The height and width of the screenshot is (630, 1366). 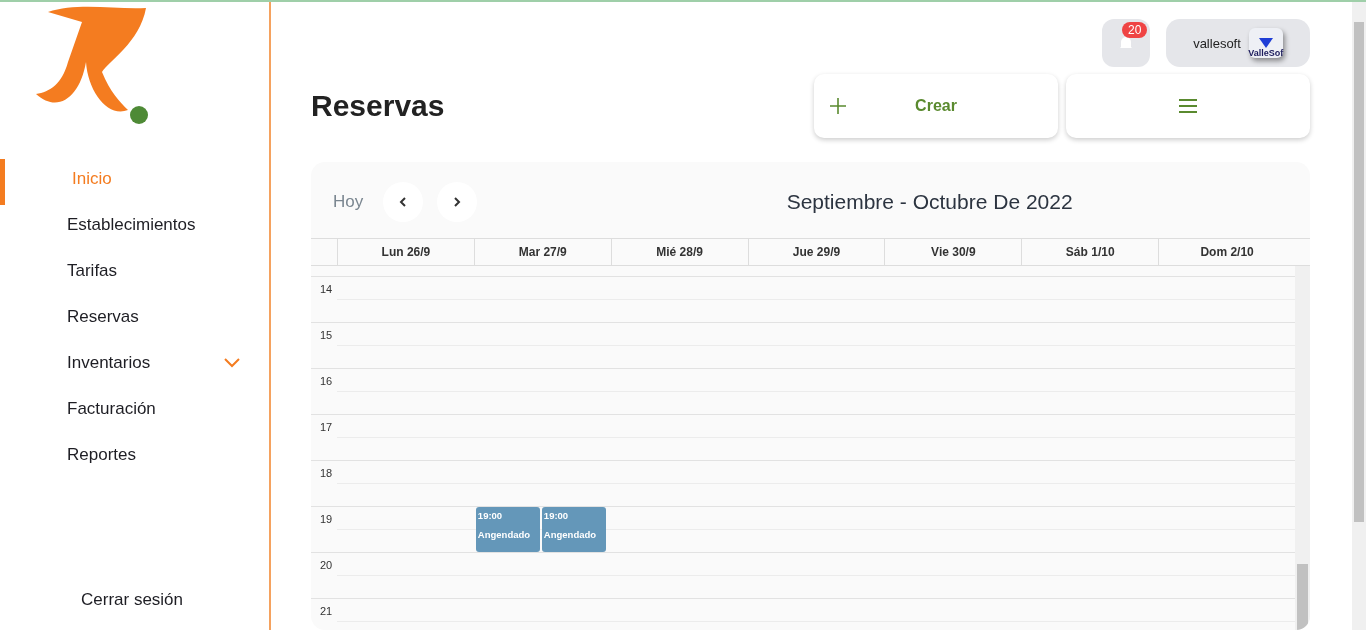 I want to click on sidebar-item: Reportes, so click(x=134, y=455).